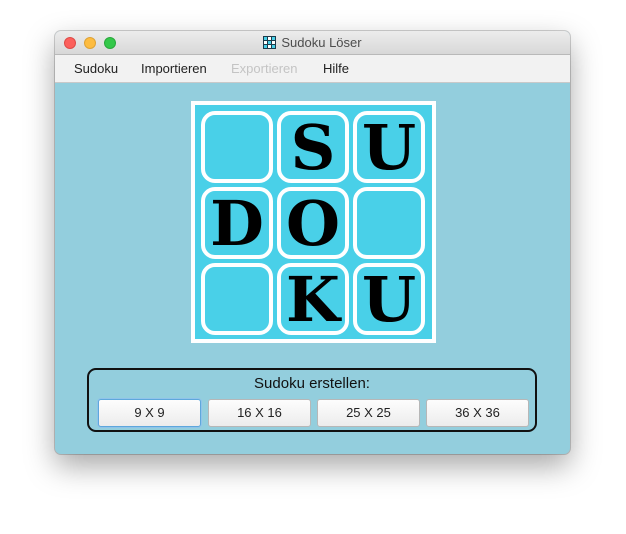  I want to click on menu-exportieren: Exportieren, so click(264, 68).